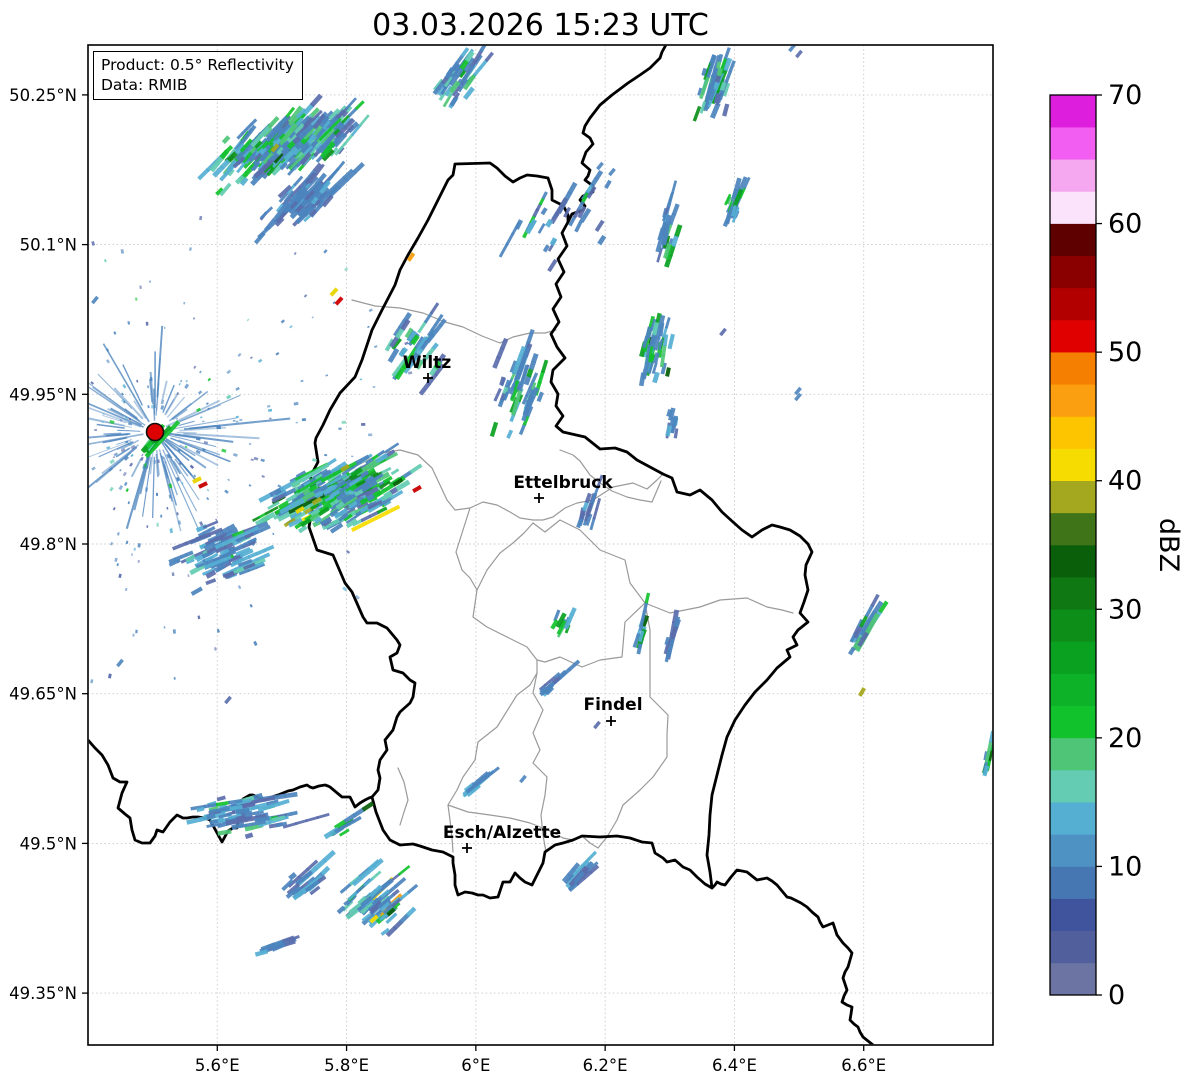 The width and height of the screenshot is (1184, 1081). Describe the element at coordinates (1125, 95) in the screenshot. I see `colorbar-tick-label: 70` at that location.